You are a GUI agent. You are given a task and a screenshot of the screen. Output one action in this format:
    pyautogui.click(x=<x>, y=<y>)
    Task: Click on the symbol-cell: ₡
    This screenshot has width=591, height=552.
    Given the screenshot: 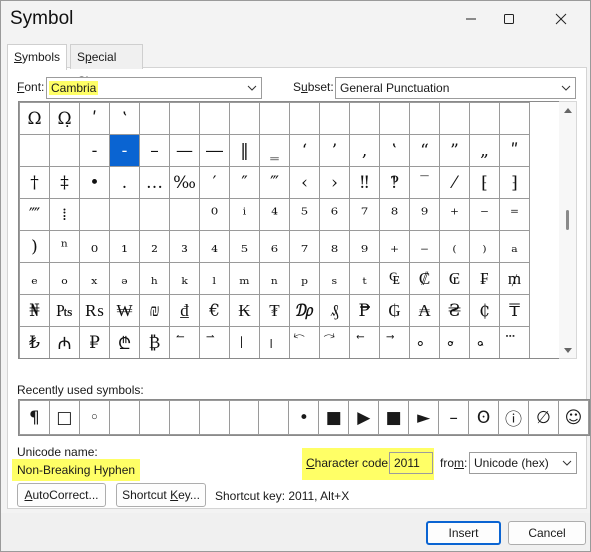 What is the action you would take?
    pyautogui.click(x=424, y=278)
    